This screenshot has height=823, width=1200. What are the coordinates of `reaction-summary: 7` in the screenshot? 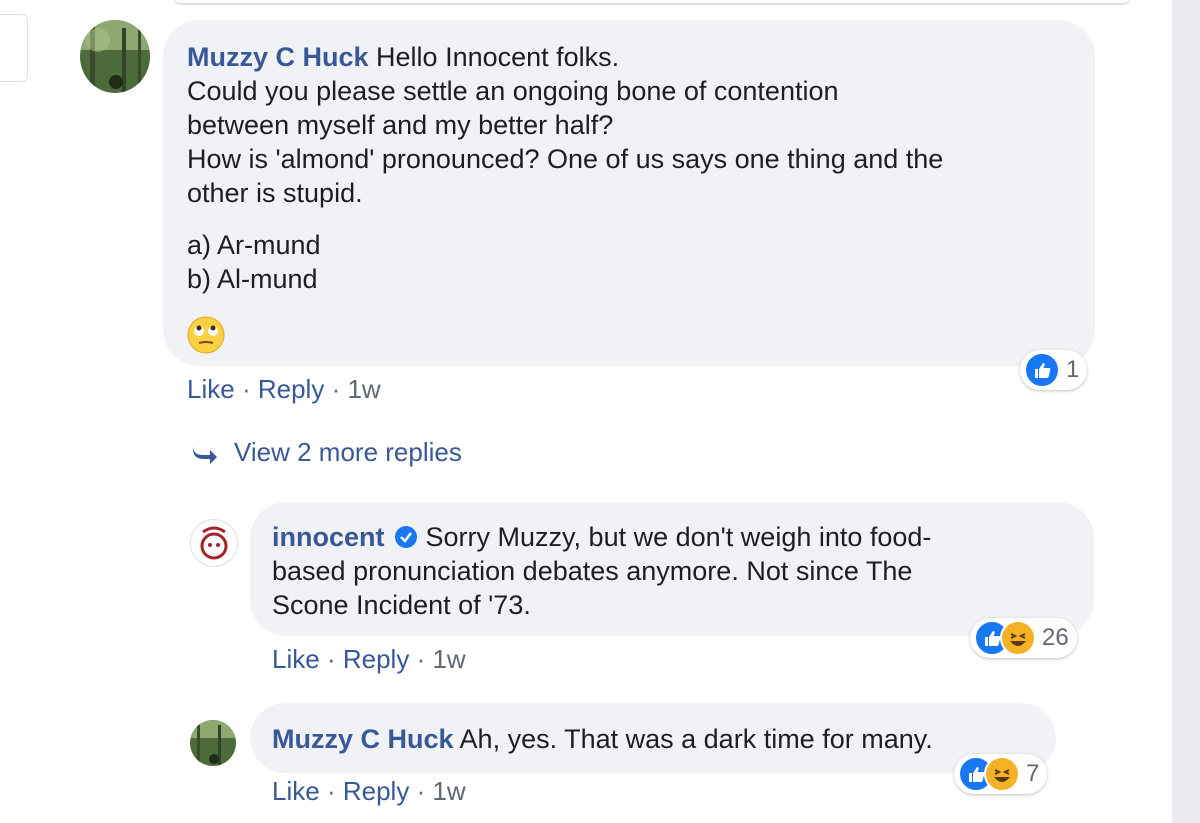 It's located at (1001, 774).